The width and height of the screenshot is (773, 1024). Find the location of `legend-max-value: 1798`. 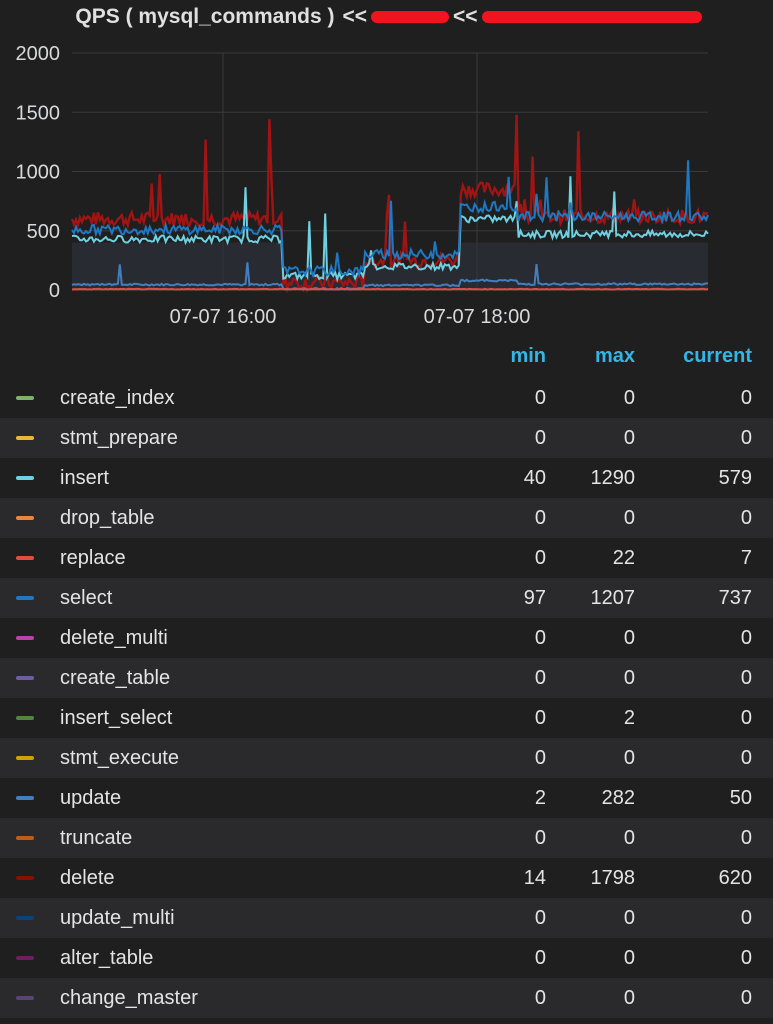

legend-max-value: 1798 is located at coordinates (613, 878).